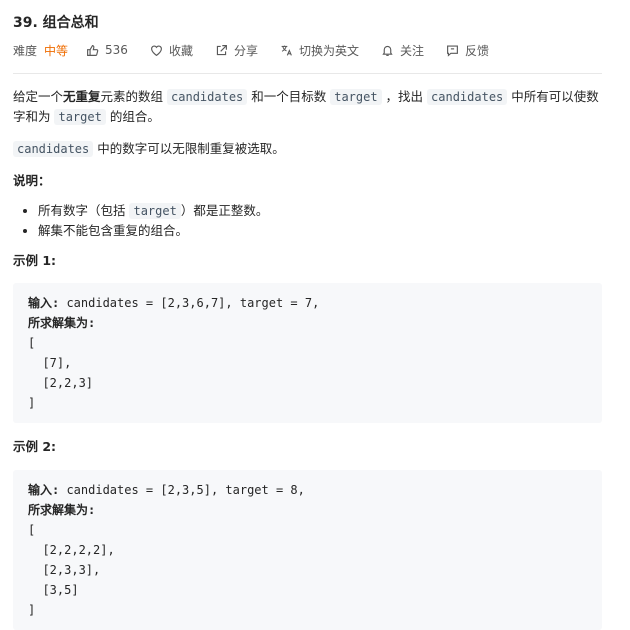 The width and height of the screenshot is (630, 630). I want to click on list-item: 解集不能包含重复的组合。, so click(320, 230).